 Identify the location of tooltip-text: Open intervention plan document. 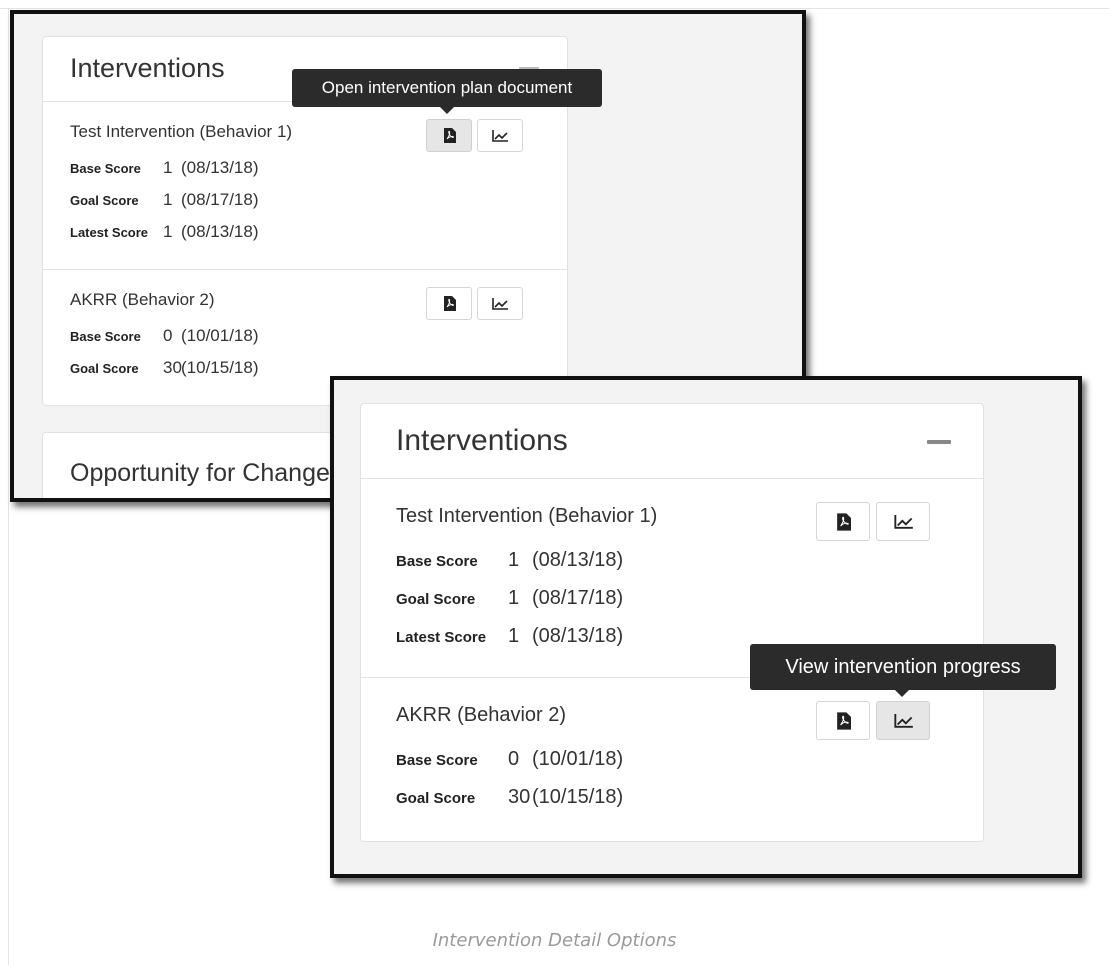
(447, 87).